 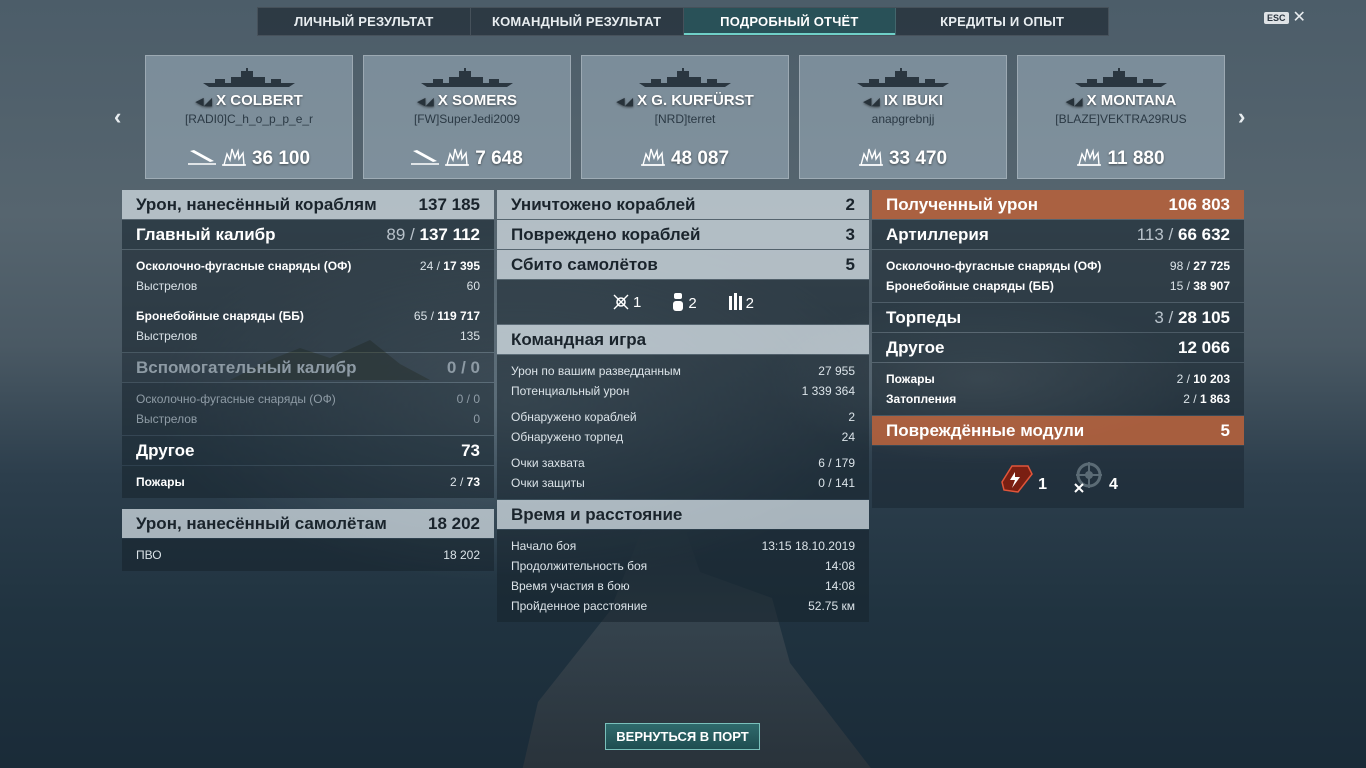 I want to click on ship-name: ◀◢ X G. KURFÜRST, so click(x=685, y=100).